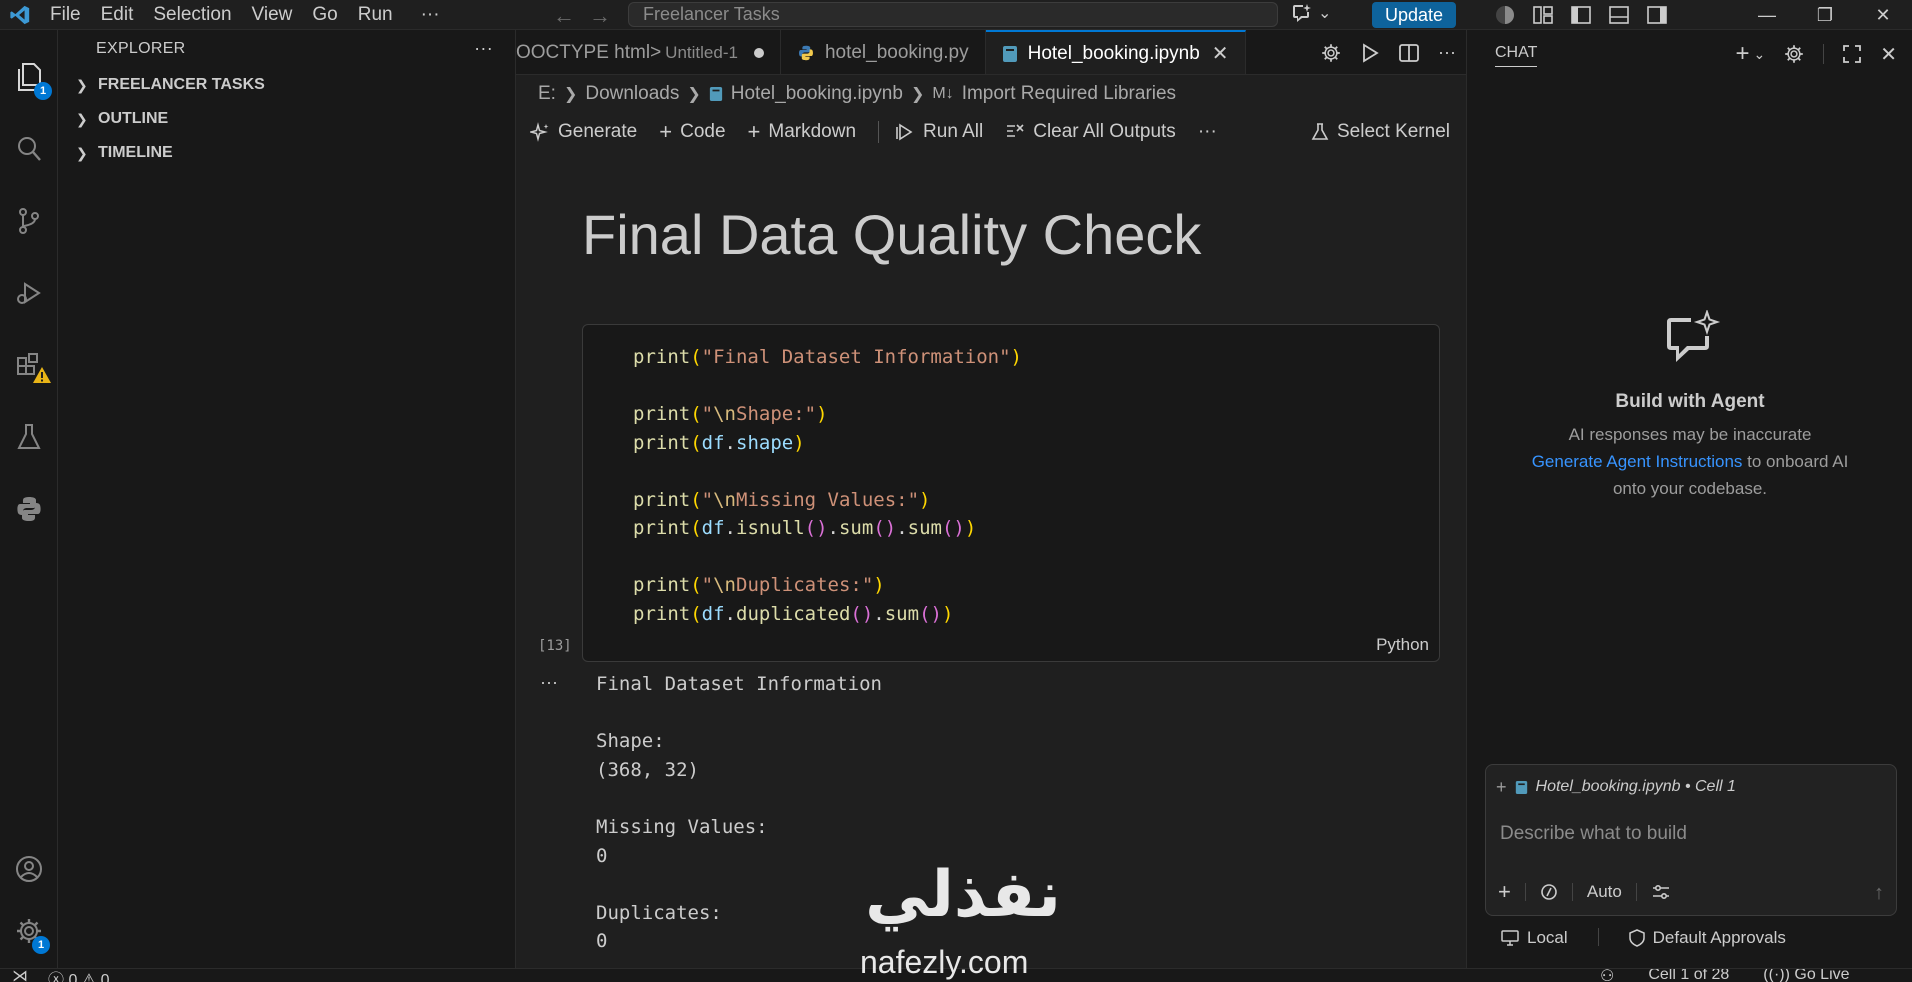  I want to click on section-freelancer-tasks: ❯ FREELANCER TASKS, so click(286, 85).